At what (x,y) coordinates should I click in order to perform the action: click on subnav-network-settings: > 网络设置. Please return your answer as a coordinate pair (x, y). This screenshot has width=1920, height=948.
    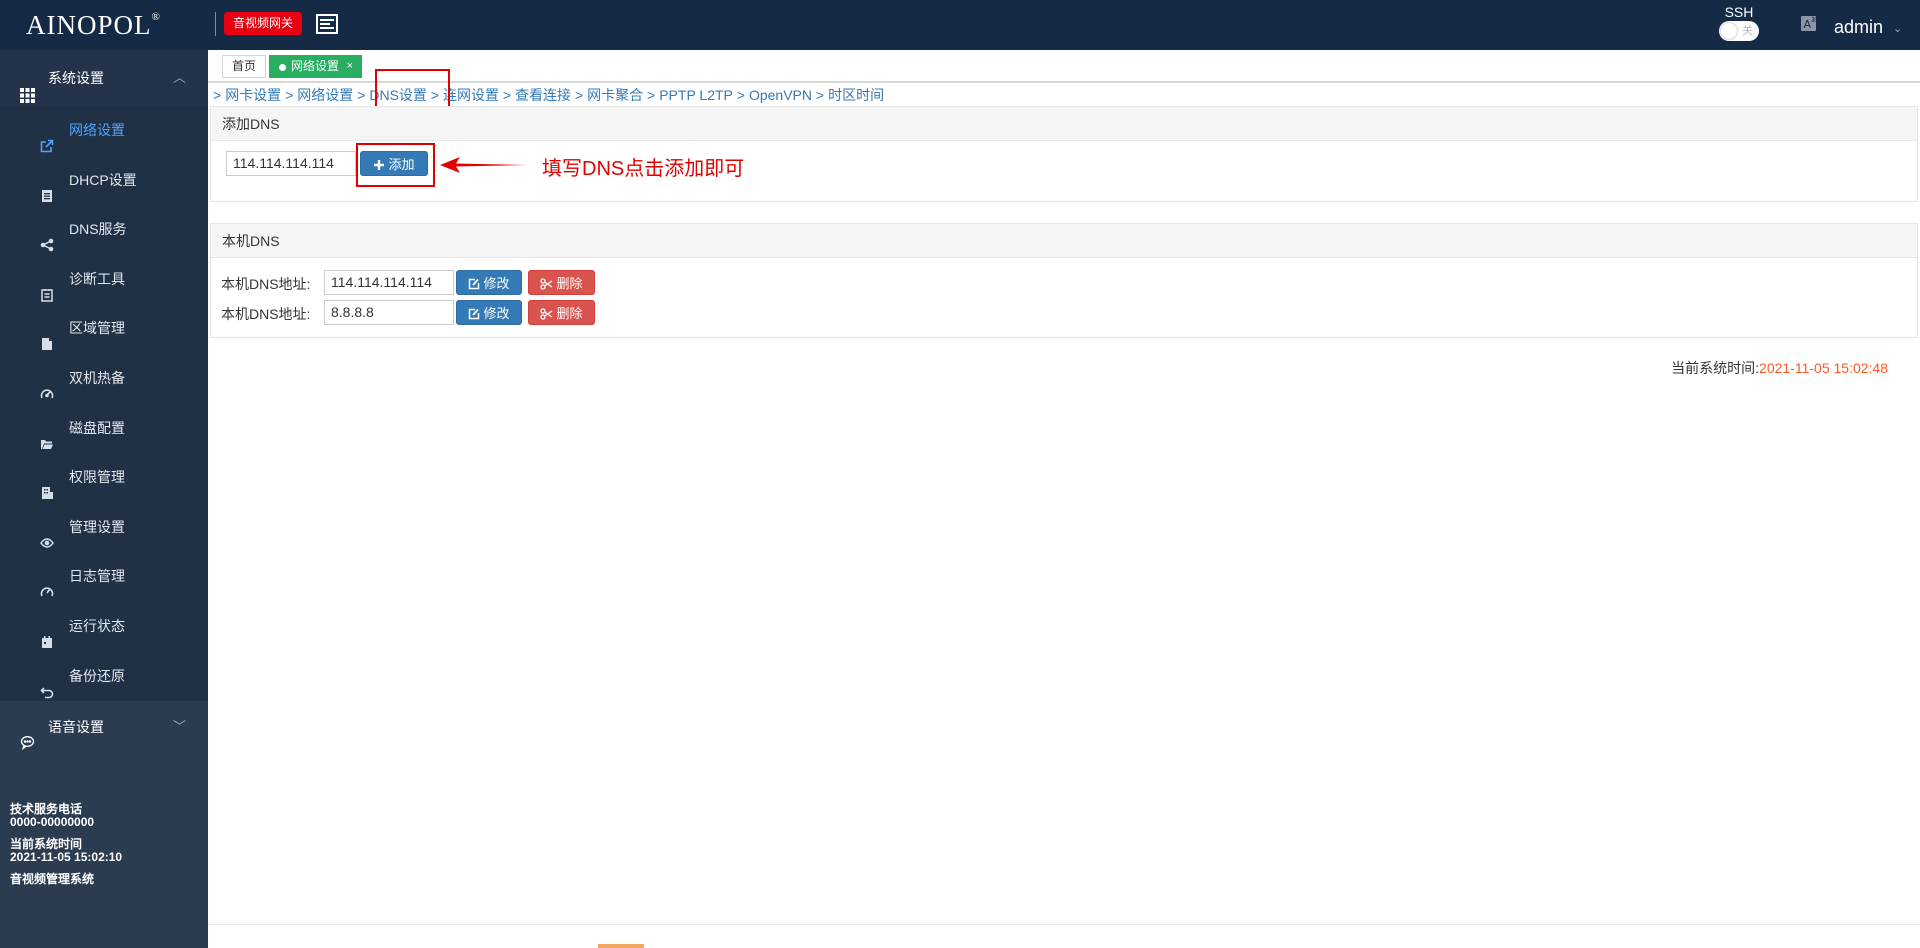
    Looking at the image, I should click on (319, 95).